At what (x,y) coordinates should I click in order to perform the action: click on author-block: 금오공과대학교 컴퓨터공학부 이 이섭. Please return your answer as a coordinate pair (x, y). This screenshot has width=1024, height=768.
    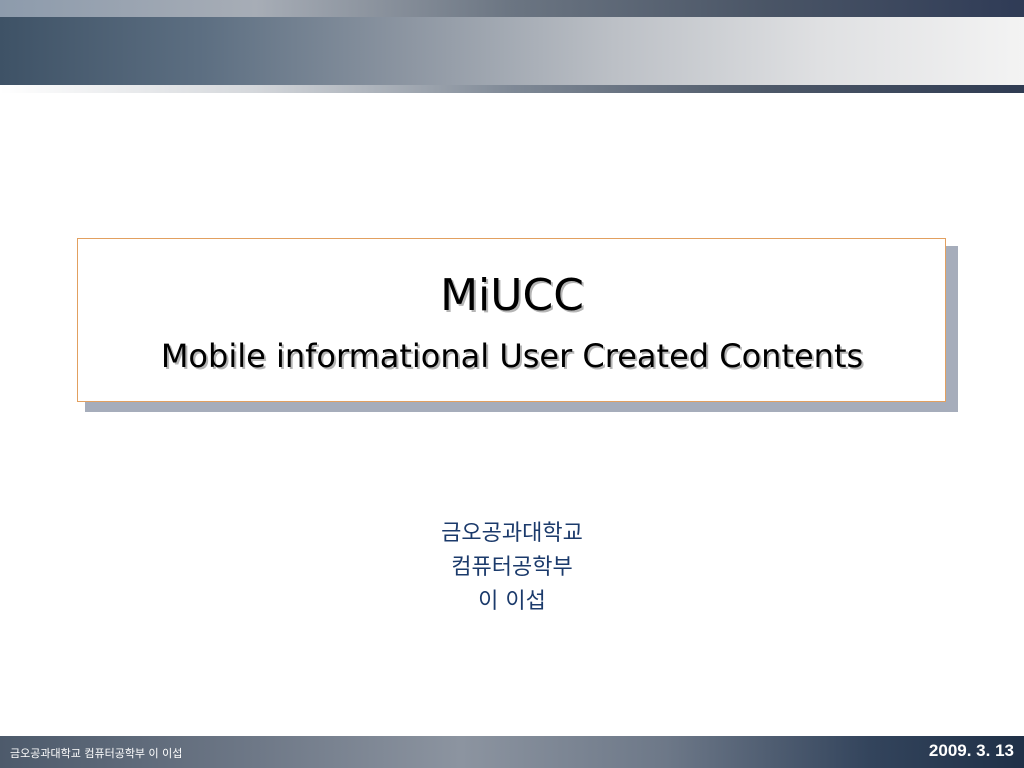
    Looking at the image, I should click on (512, 568).